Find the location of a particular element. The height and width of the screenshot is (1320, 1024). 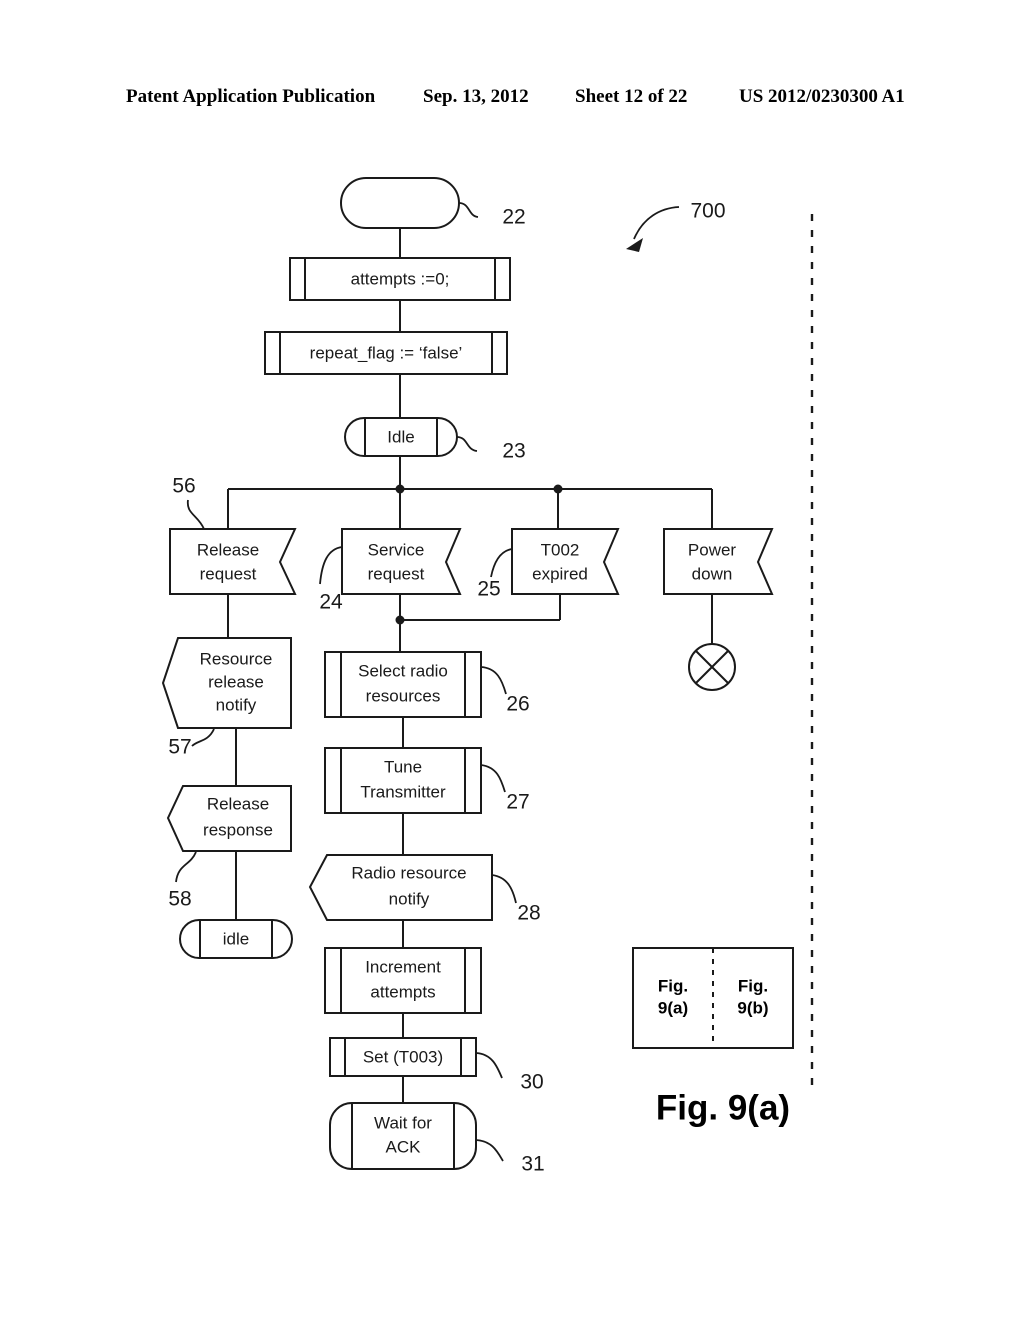

reference-57-label: 57 is located at coordinates (179, 747).